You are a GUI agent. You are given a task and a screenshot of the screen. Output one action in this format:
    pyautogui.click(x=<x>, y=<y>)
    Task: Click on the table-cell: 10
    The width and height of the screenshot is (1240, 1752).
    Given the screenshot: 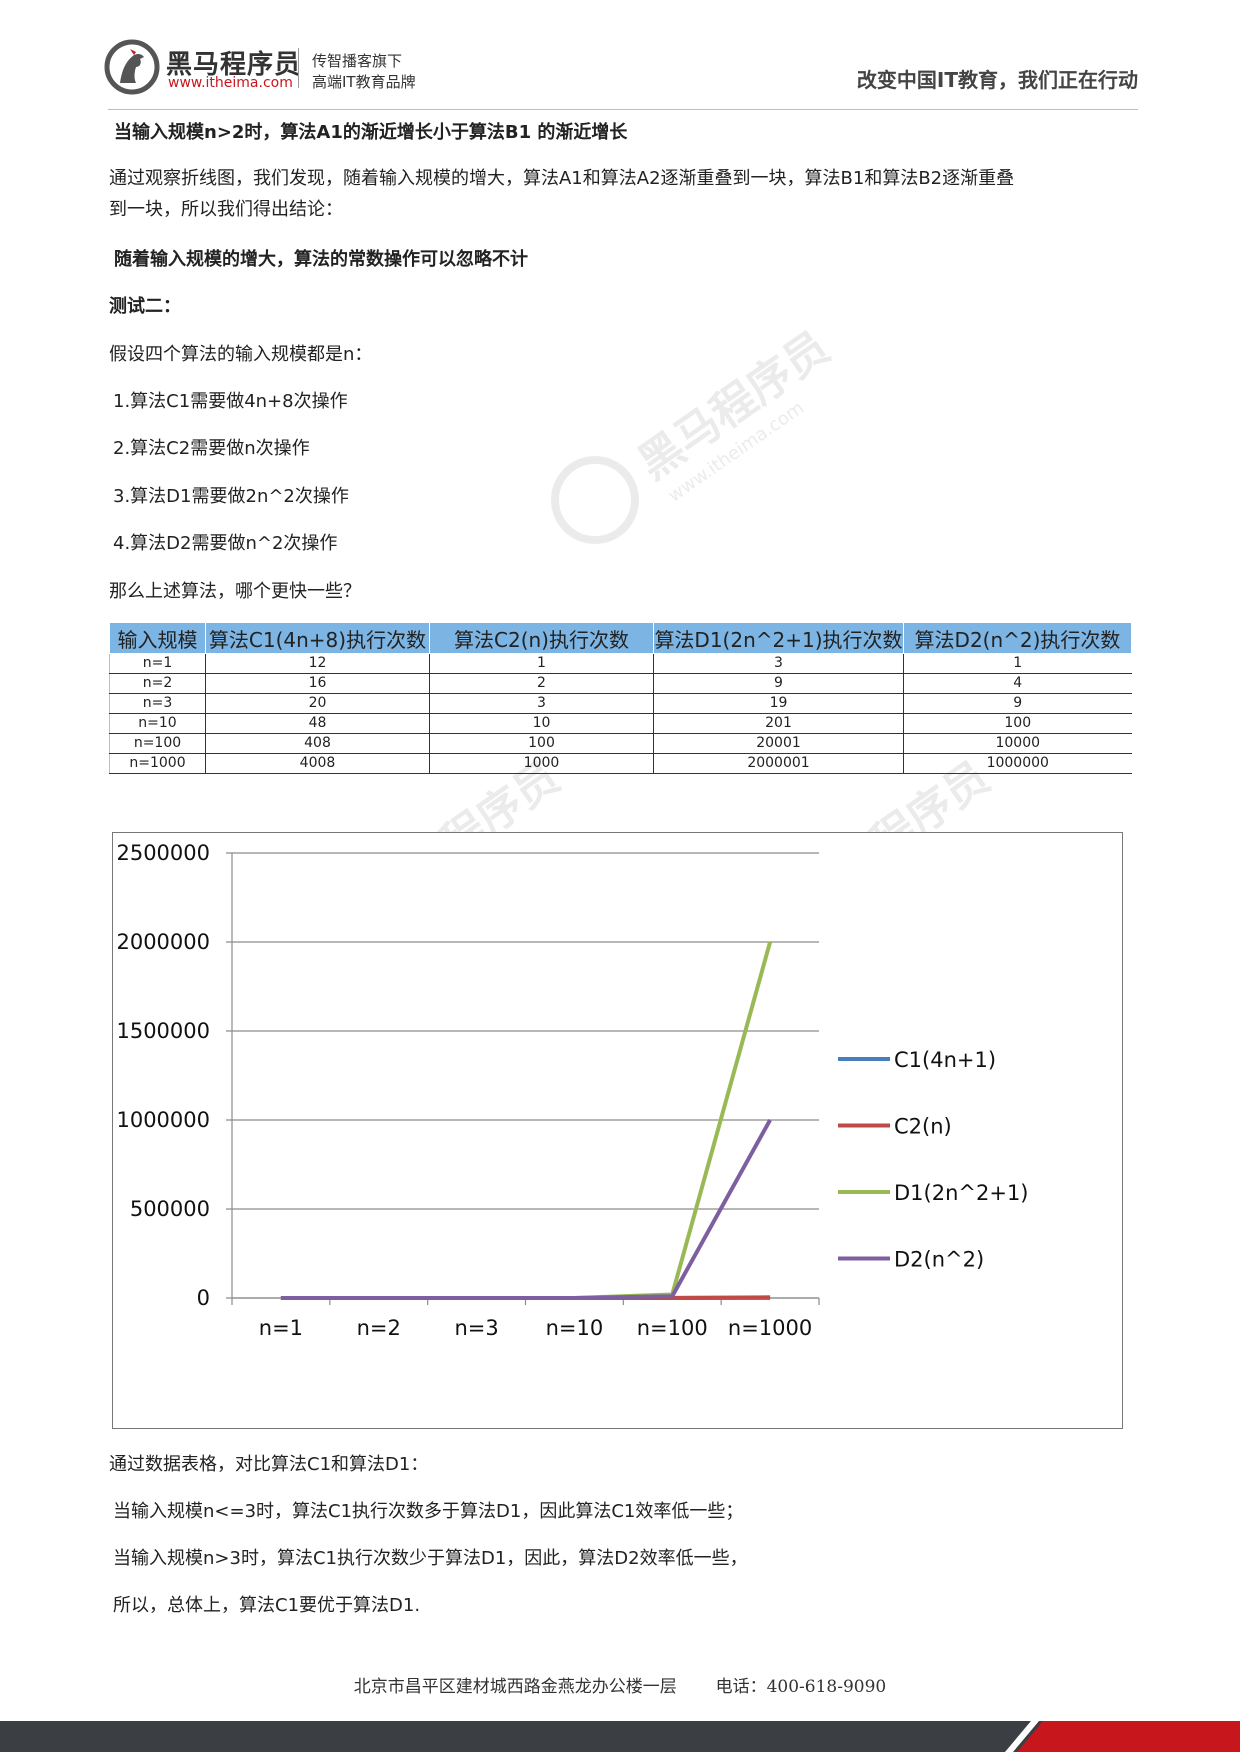 What is the action you would take?
    pyautogui.click(x=541, y=723)
    